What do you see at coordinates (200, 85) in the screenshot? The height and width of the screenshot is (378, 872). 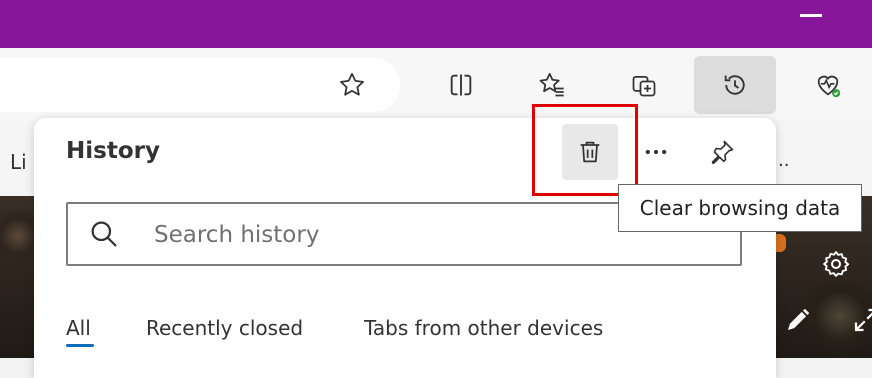 I see `address-bar` at bounding box center [200, 85].